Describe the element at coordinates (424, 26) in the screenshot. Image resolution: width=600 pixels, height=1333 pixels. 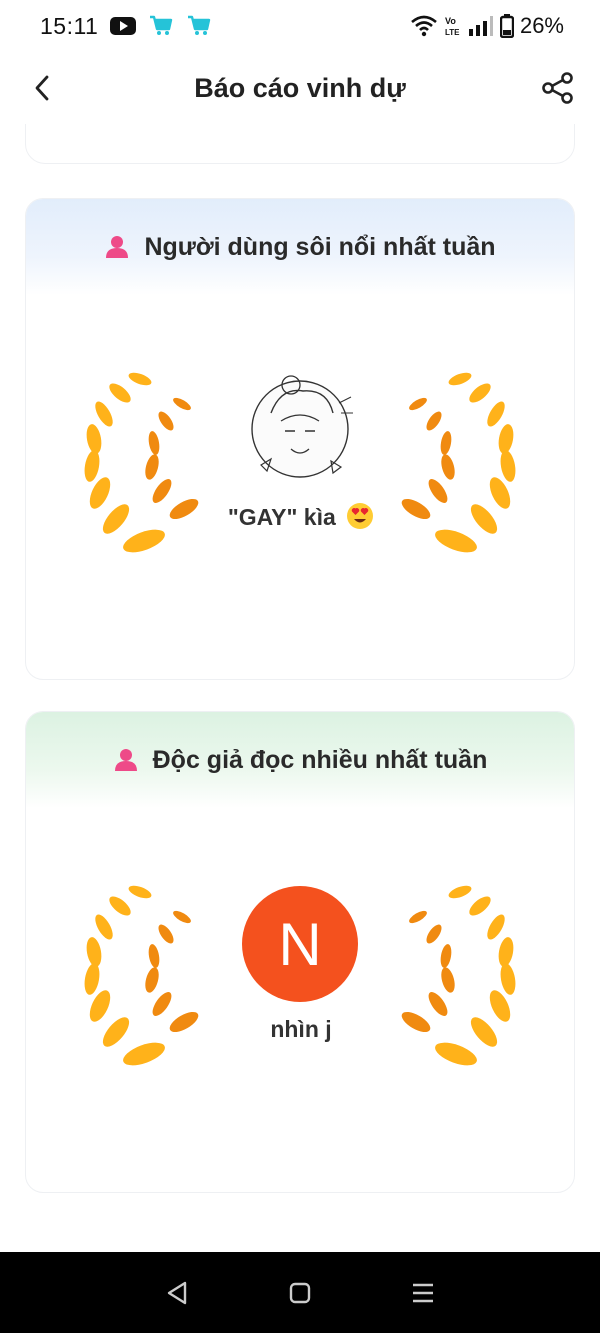
I see `wifi-icon` at that location.